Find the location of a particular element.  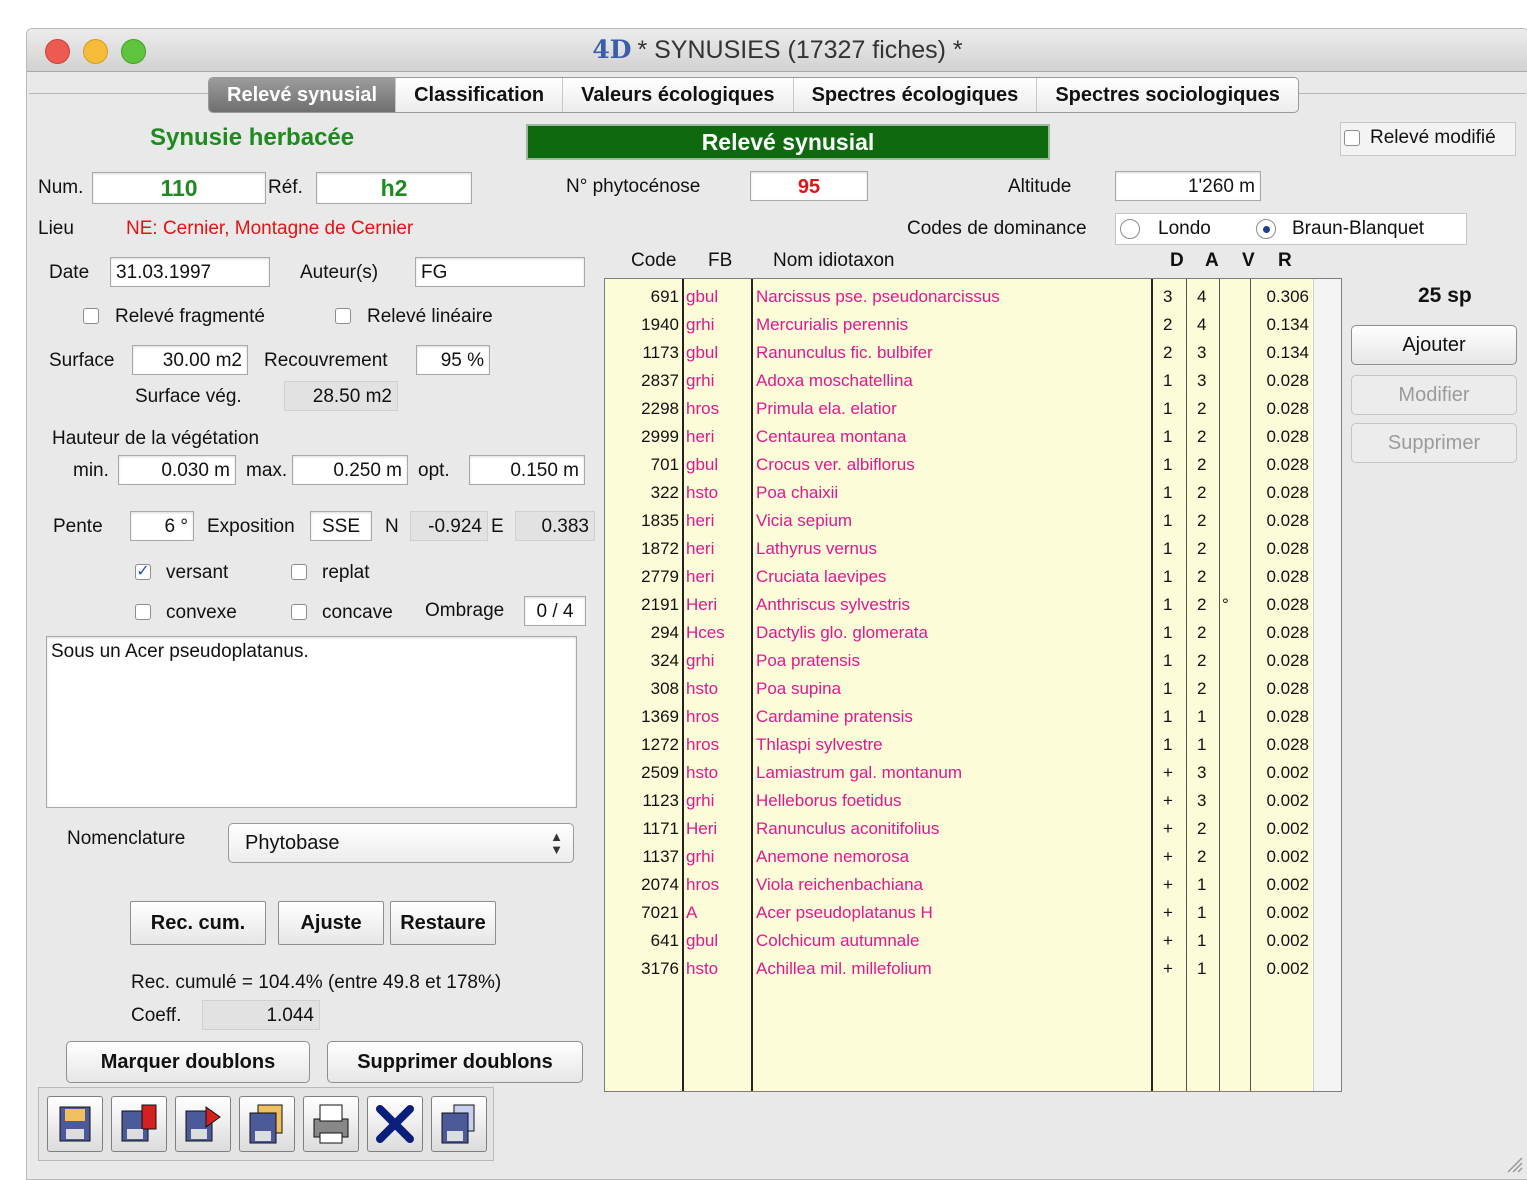

col-header-fb: FB is located at coordinates (720, 260).